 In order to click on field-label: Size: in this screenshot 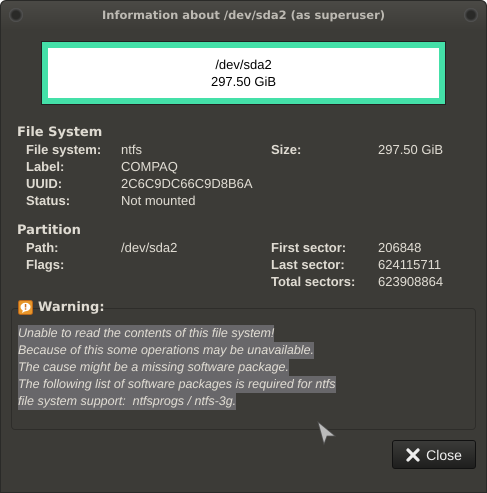, I will do `click(286, 149)`.